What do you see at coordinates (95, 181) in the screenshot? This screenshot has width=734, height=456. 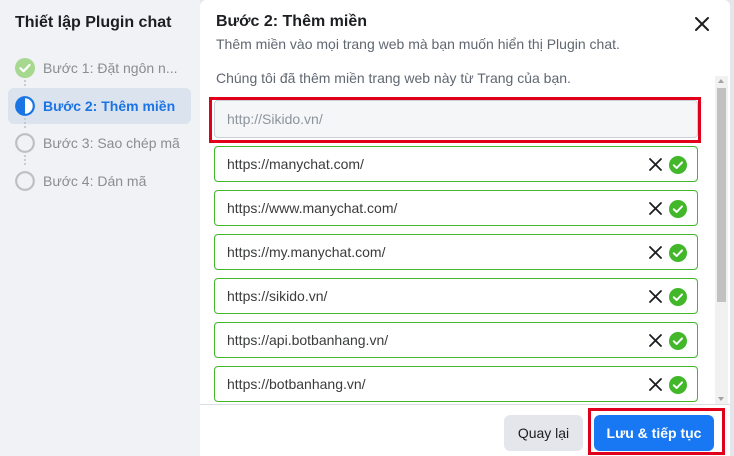 I see `step-4-label: Bước 4: Dán mã` at bounding box center [95, 181].